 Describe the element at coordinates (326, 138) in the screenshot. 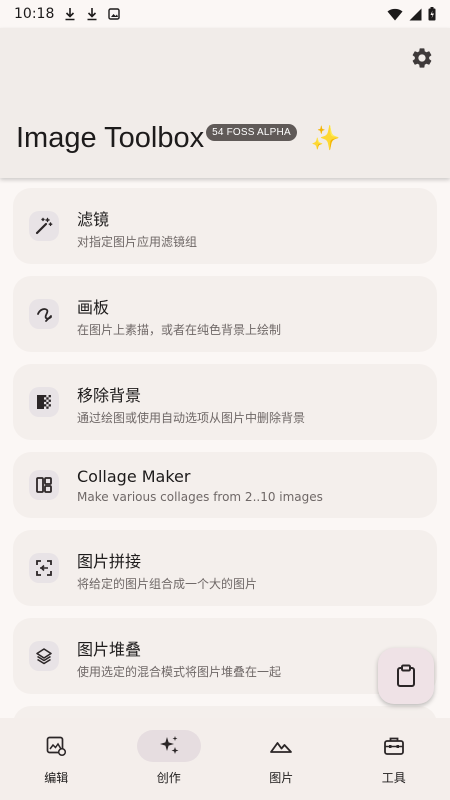

I see `sparkles-icon: ✨` at that location.